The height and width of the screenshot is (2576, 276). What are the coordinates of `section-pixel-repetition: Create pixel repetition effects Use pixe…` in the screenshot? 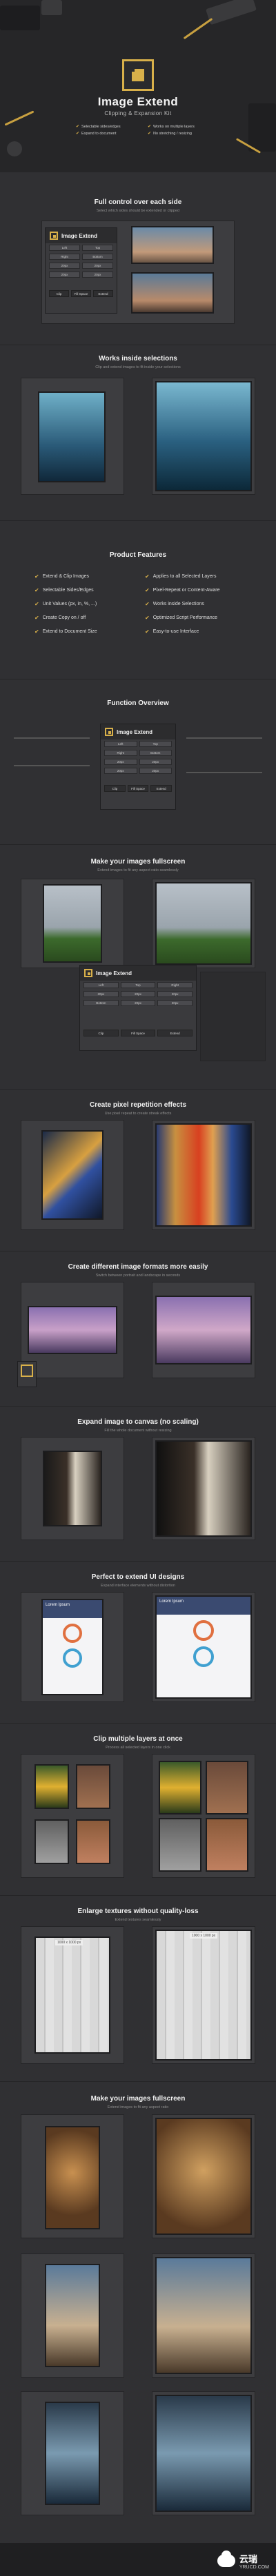 It's located at (138, 1108).